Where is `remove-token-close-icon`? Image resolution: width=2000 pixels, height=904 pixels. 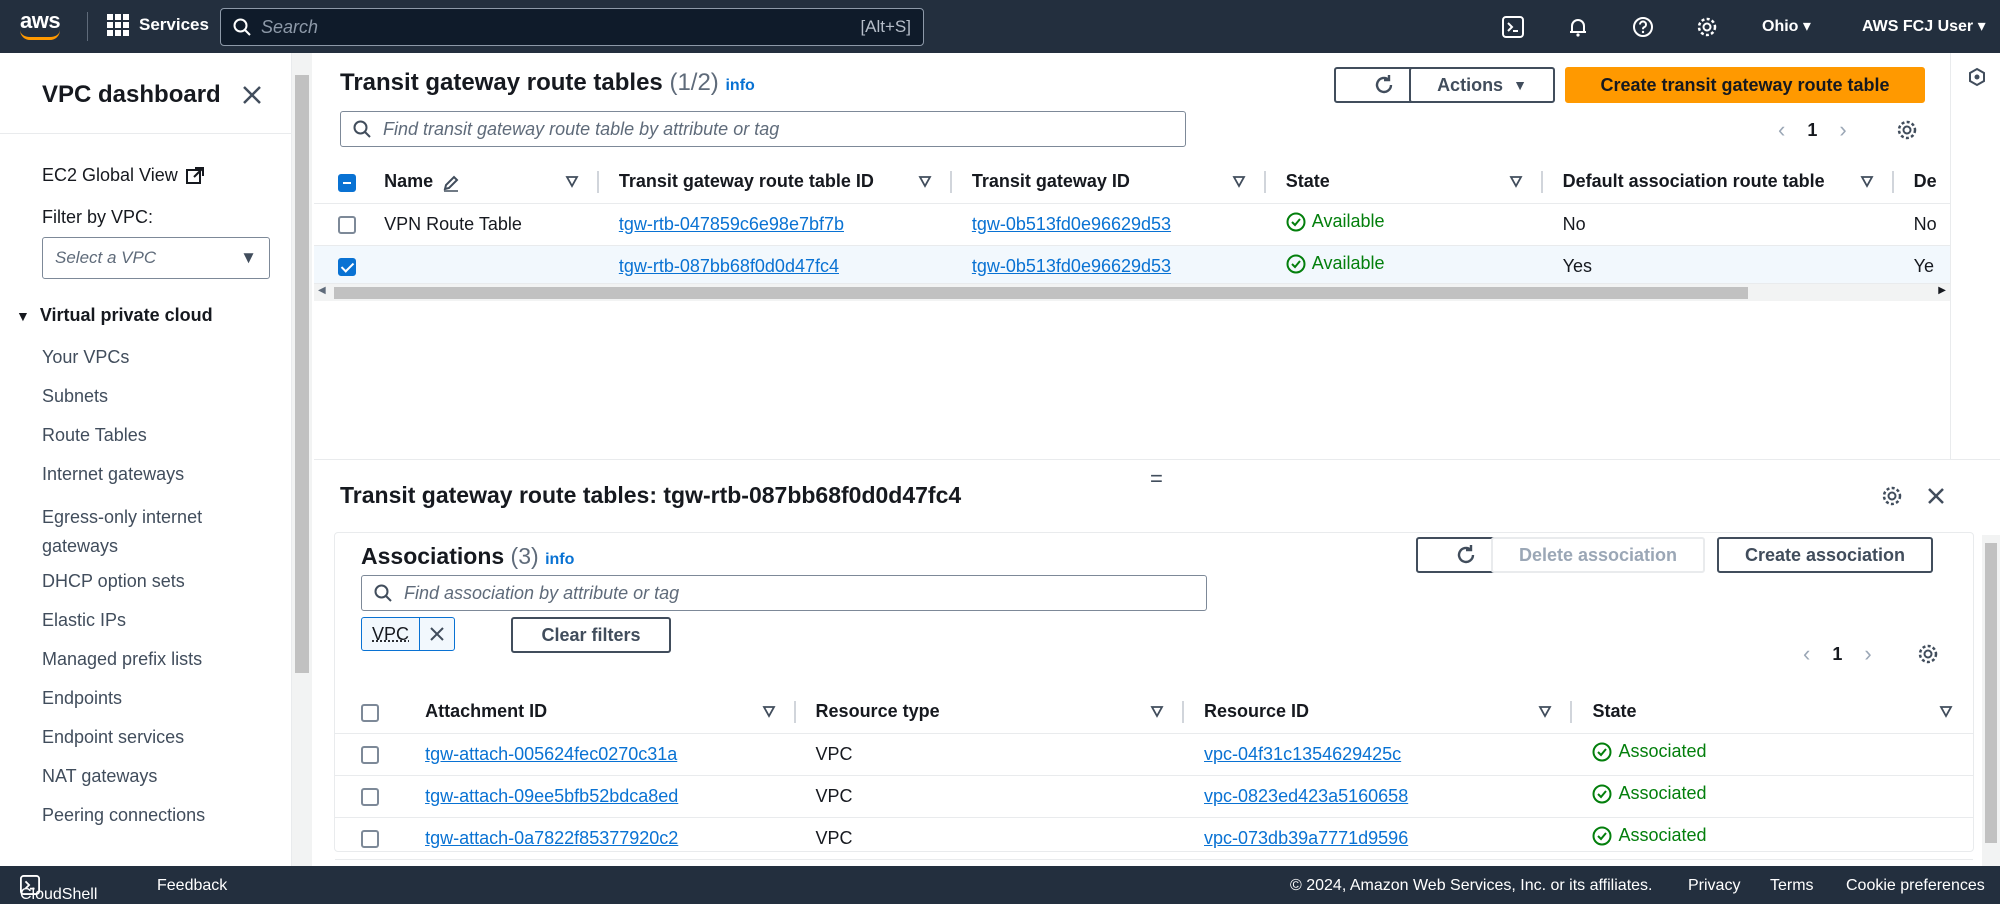
remove-token-close-icon is located at coordinates (437, 634).